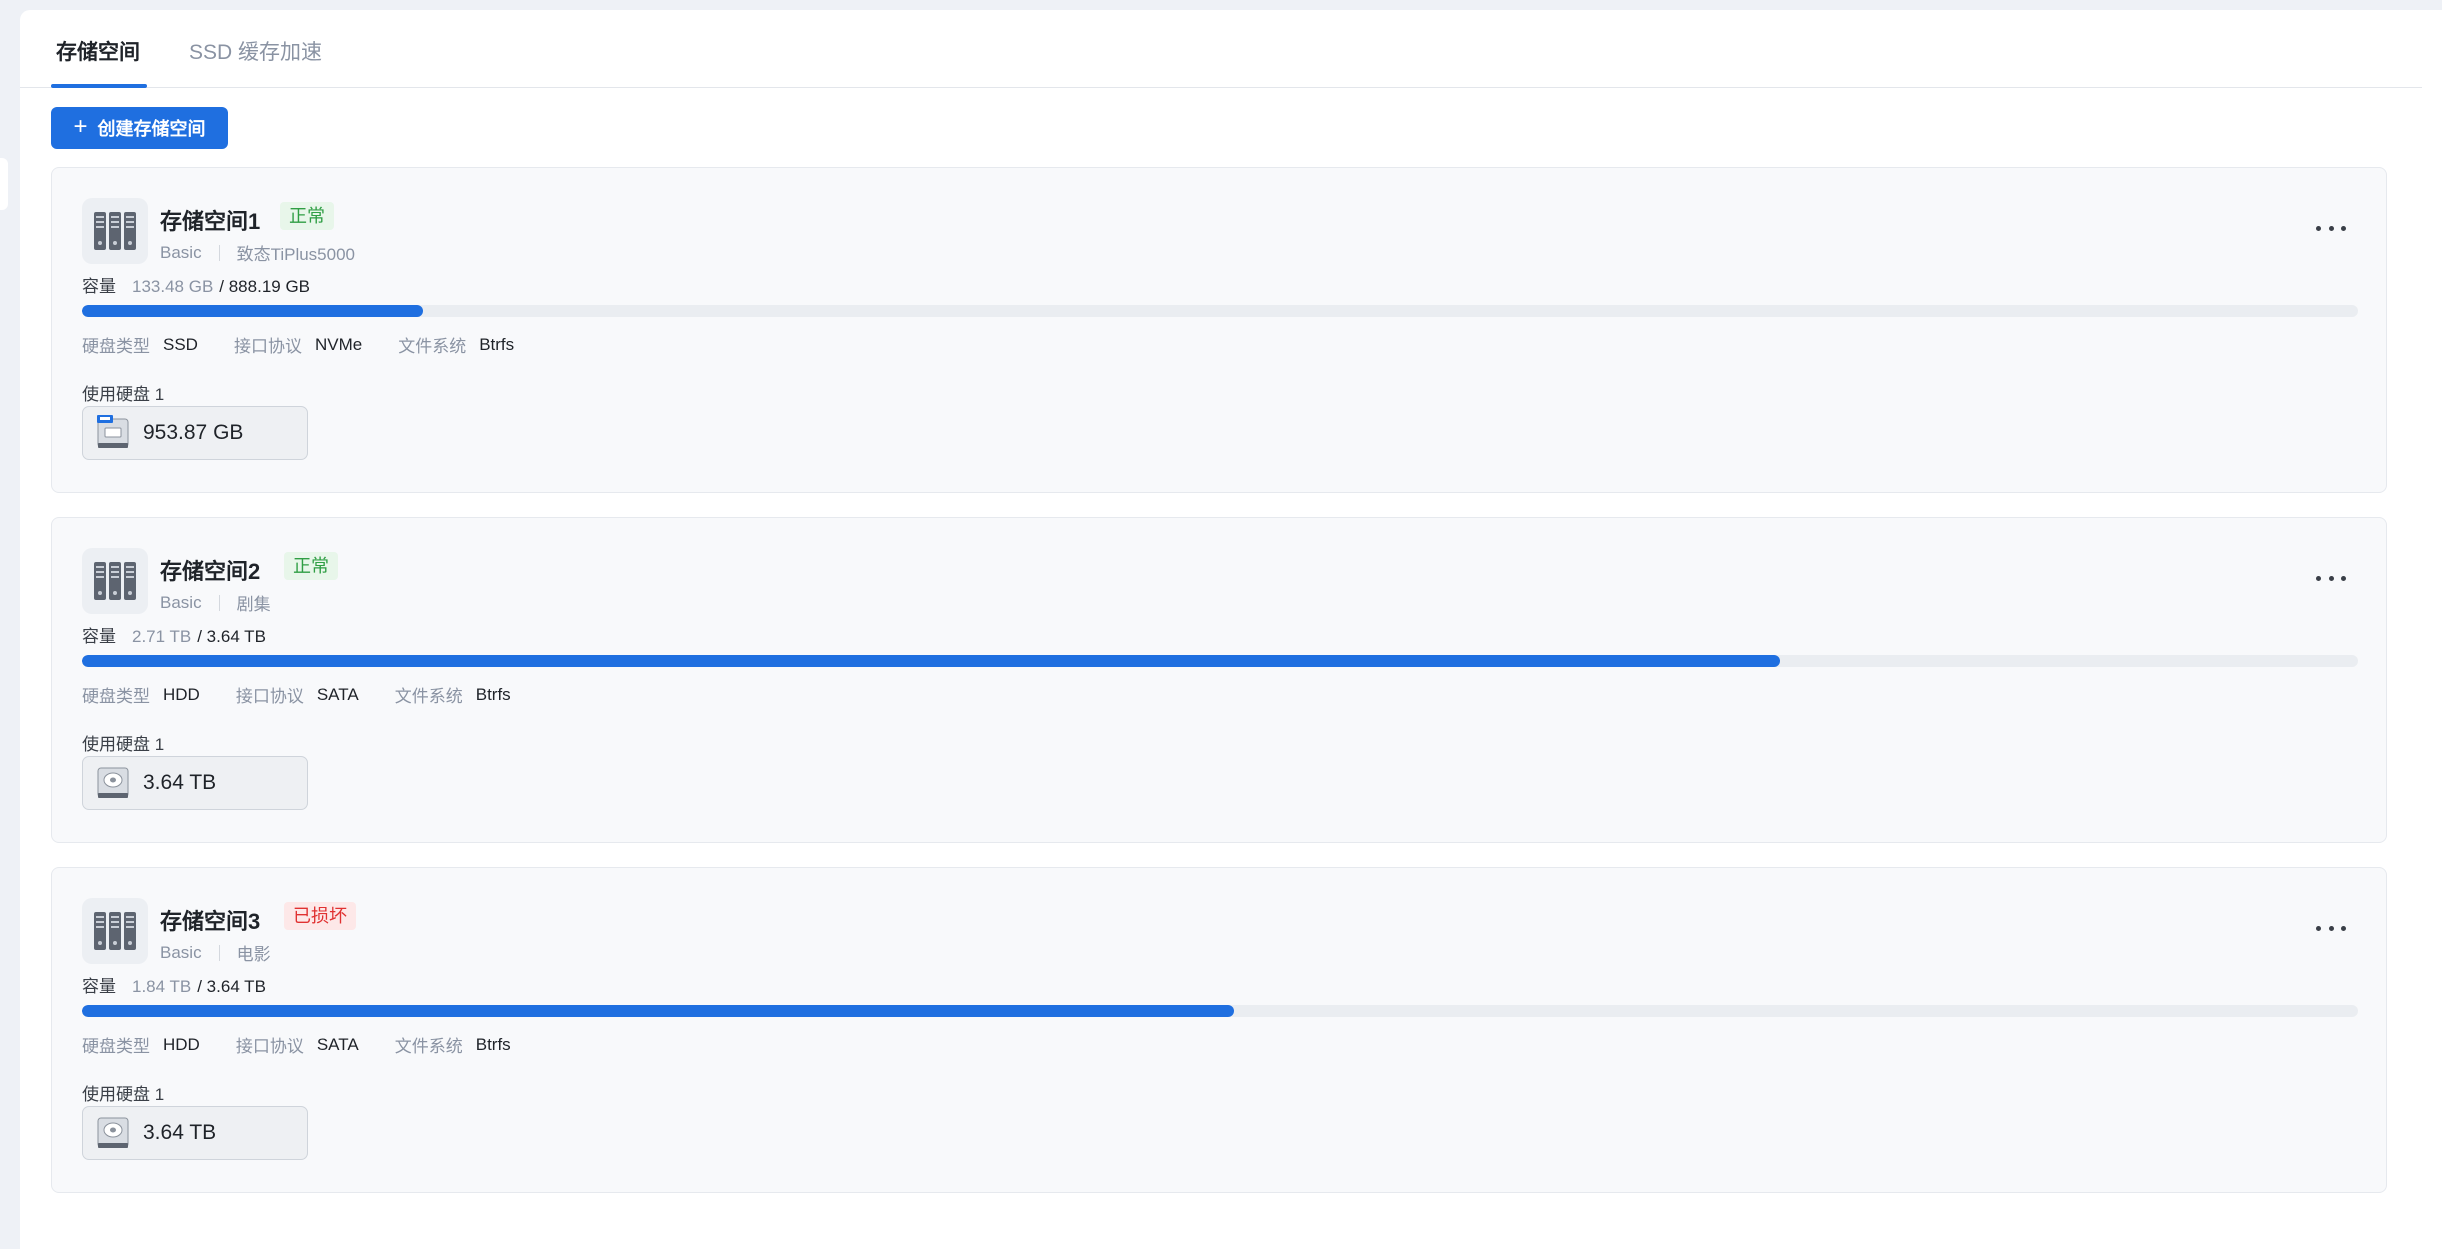  What do you see at coordinates (4, 184) in the screenshot?
I see `sidebar-collapse-handle` at bounding box center [4, 184].